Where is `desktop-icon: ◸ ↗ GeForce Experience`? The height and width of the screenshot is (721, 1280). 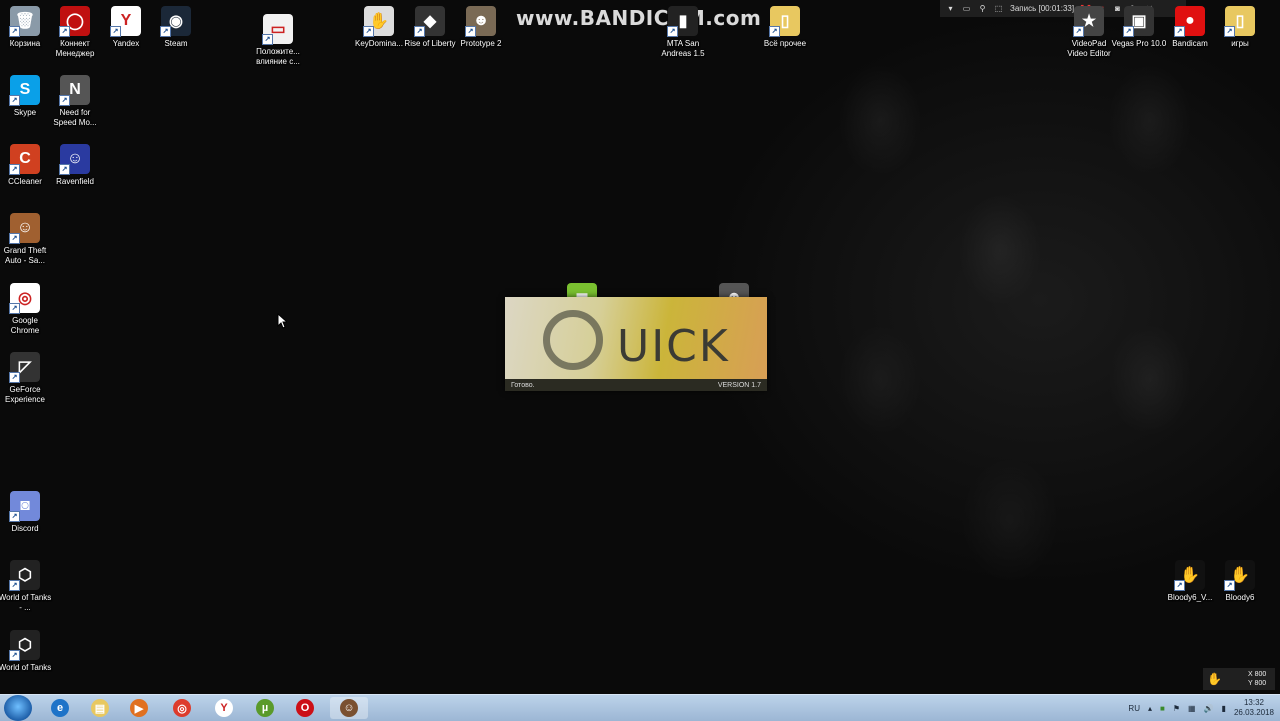 desktop-icon: ◸ ↗ GeForce Experience is located at coordinates (25, 378).